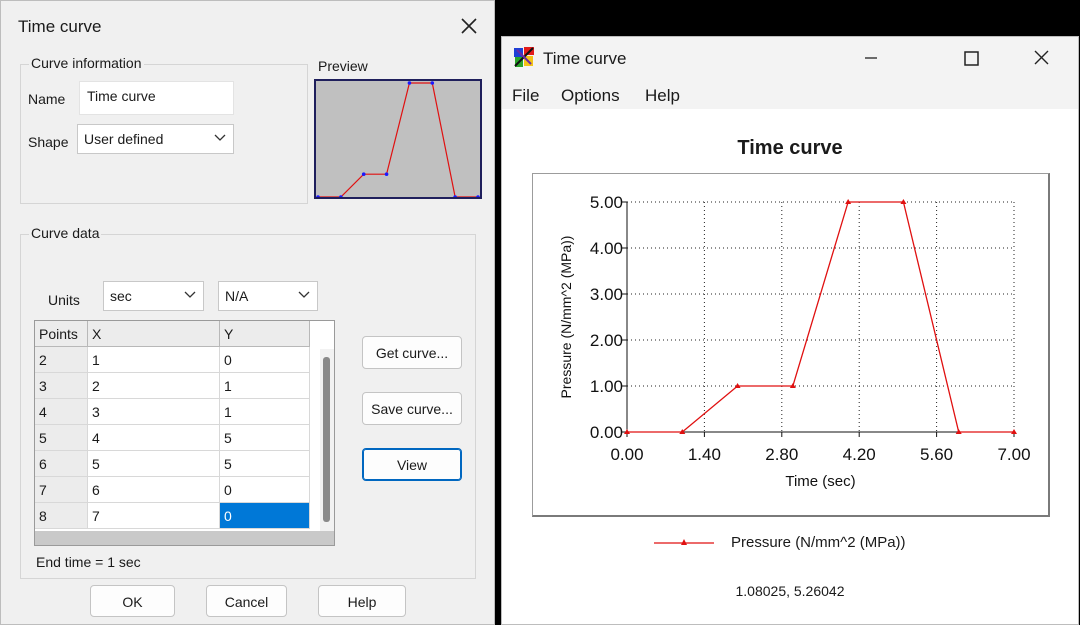 This screenshot has height=625, width=1080. I want to click on cursor-coordinates: 1.08025, 5.26042, so click(790, 591).